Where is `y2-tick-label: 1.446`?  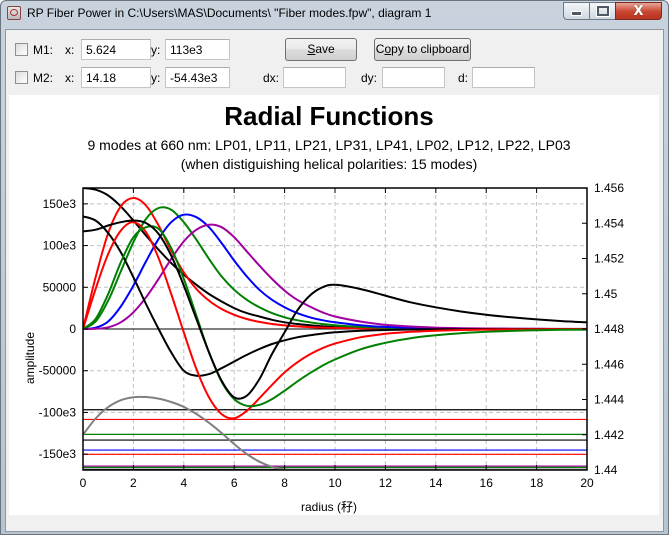 y2-tick-label: 1.446 is located at coordinates (609, 364).